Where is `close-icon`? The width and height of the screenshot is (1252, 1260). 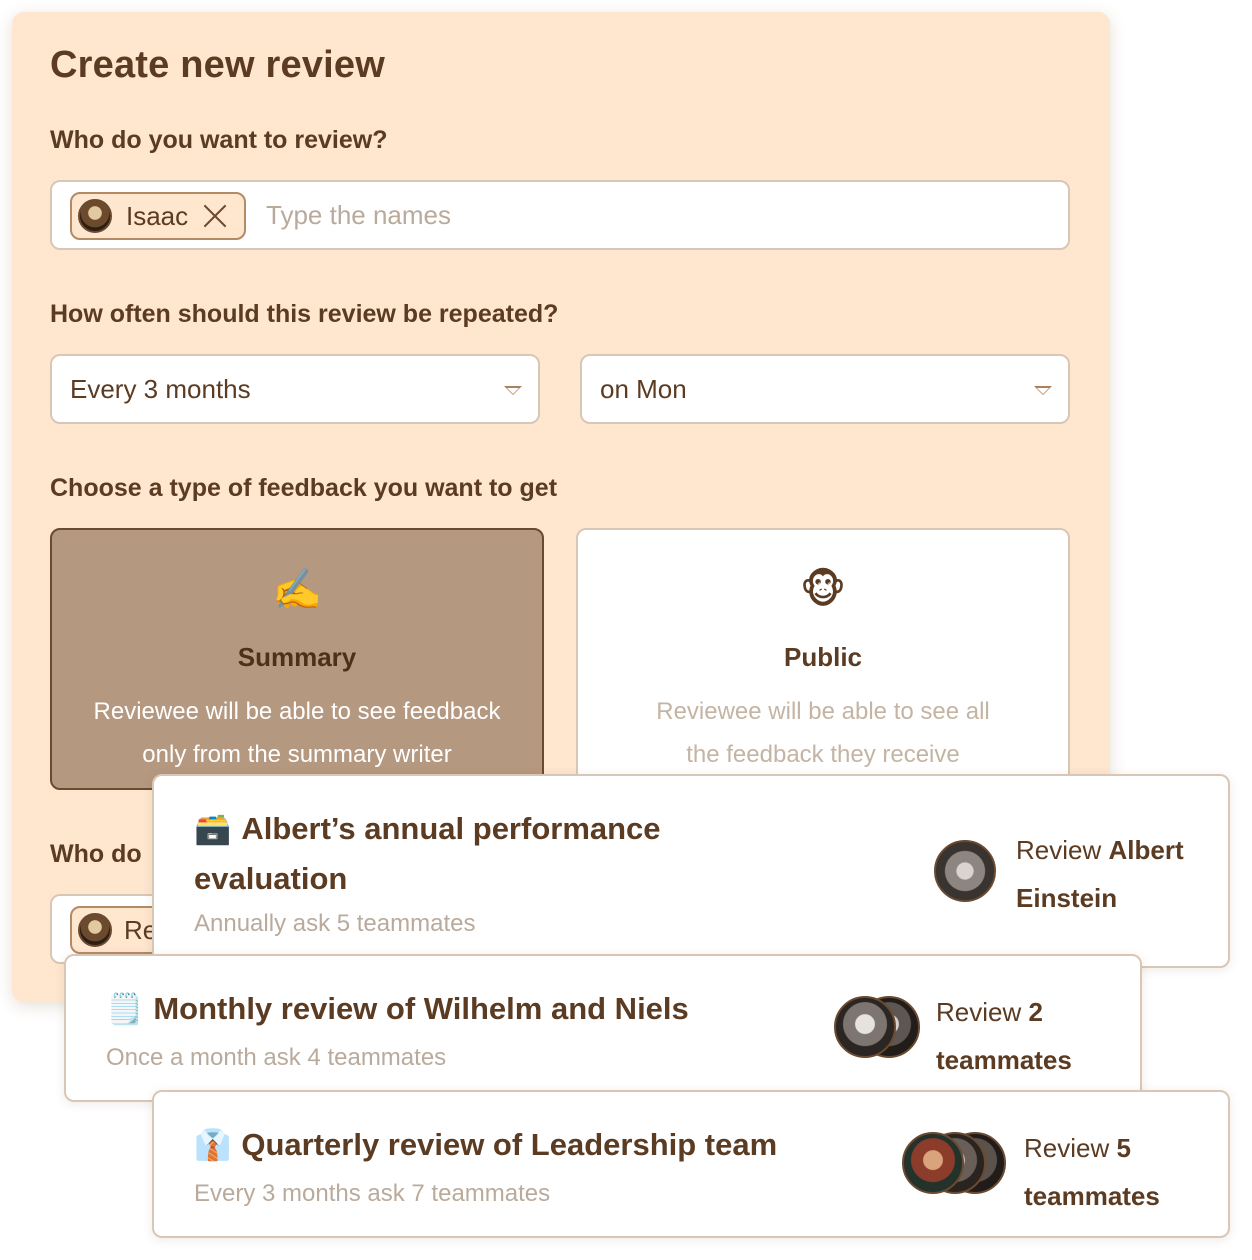
close-icon is located at coordinates (215, 216).